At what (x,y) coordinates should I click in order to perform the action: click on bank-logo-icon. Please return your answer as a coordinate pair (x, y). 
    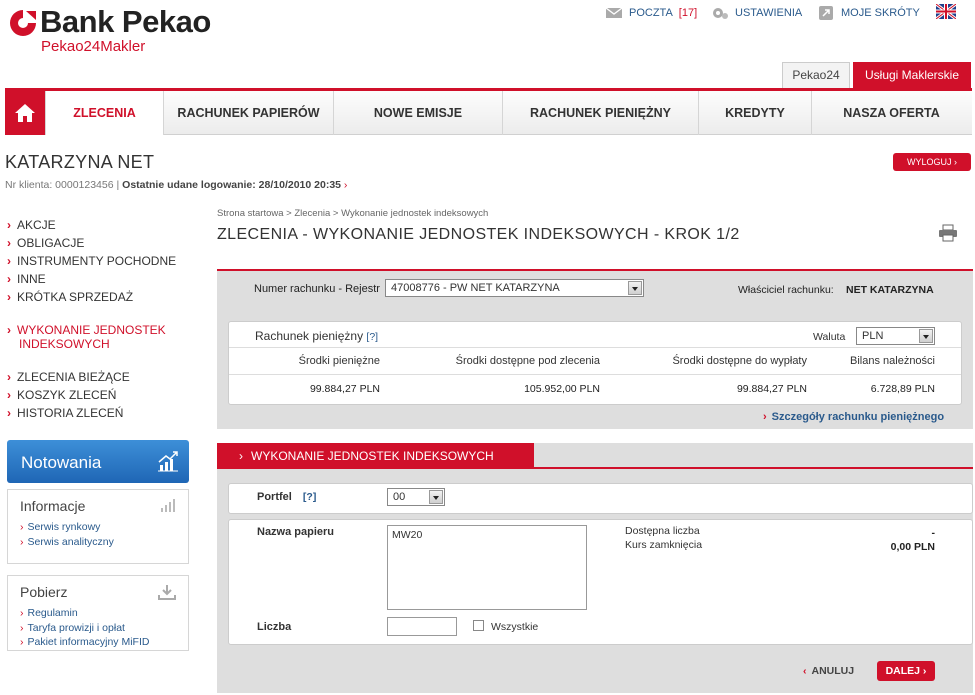
    Looking at the image, I should click on (23, 23).